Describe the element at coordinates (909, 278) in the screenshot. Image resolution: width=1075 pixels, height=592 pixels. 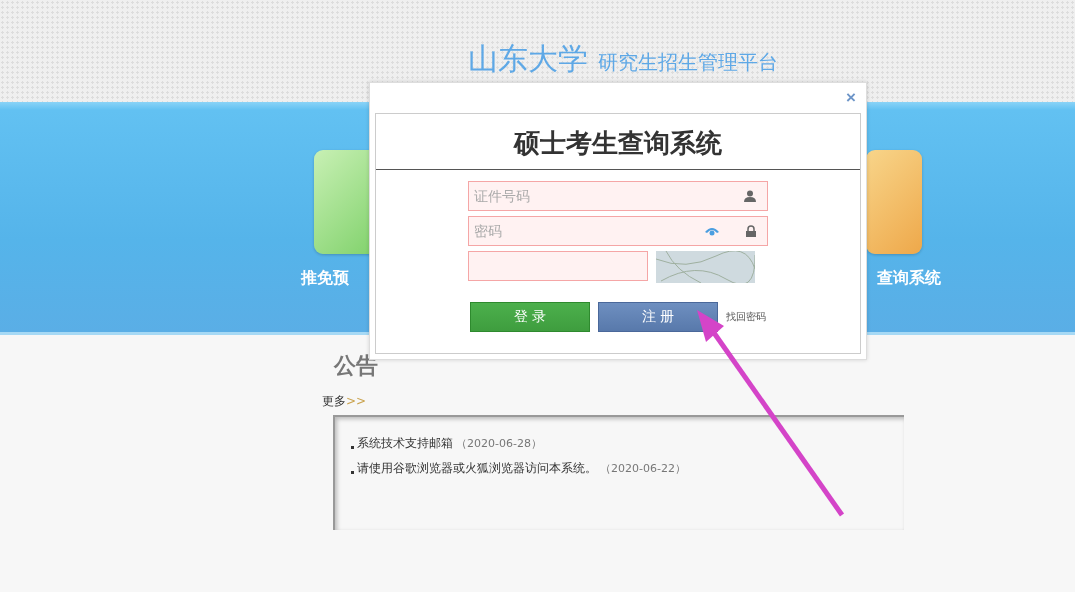
I see `module-label: 查询系统` at that location.